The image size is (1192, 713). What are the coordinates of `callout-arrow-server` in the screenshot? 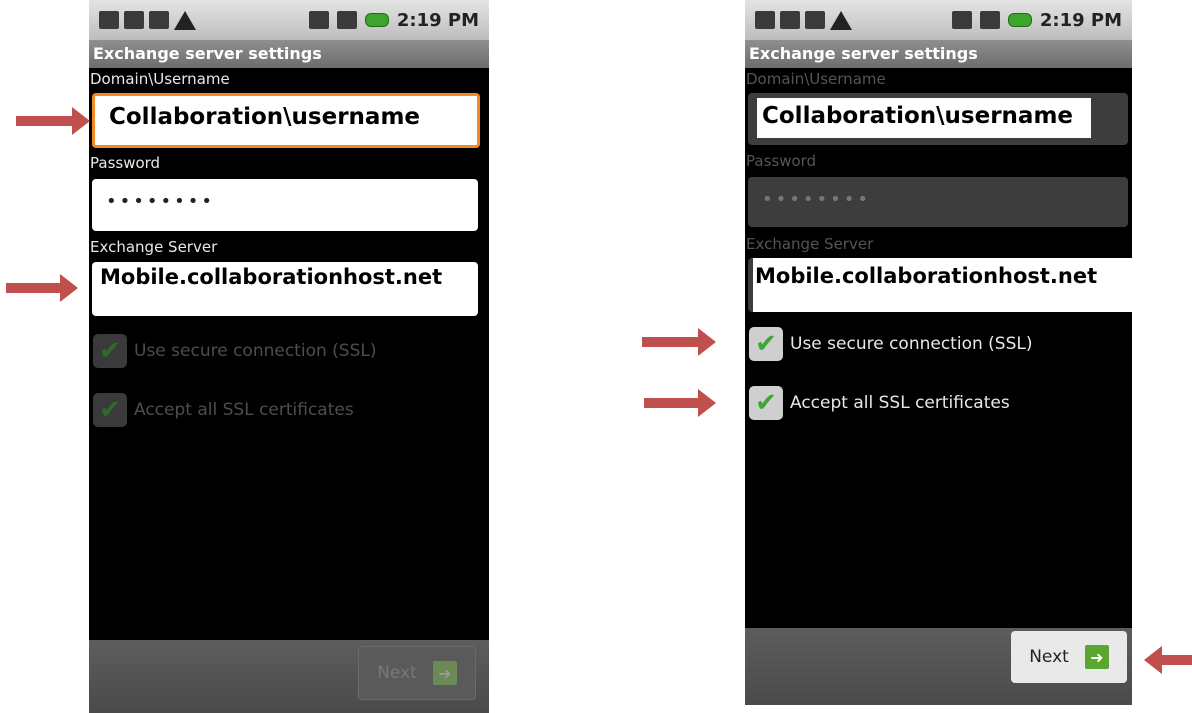 It's located at (42, 288).